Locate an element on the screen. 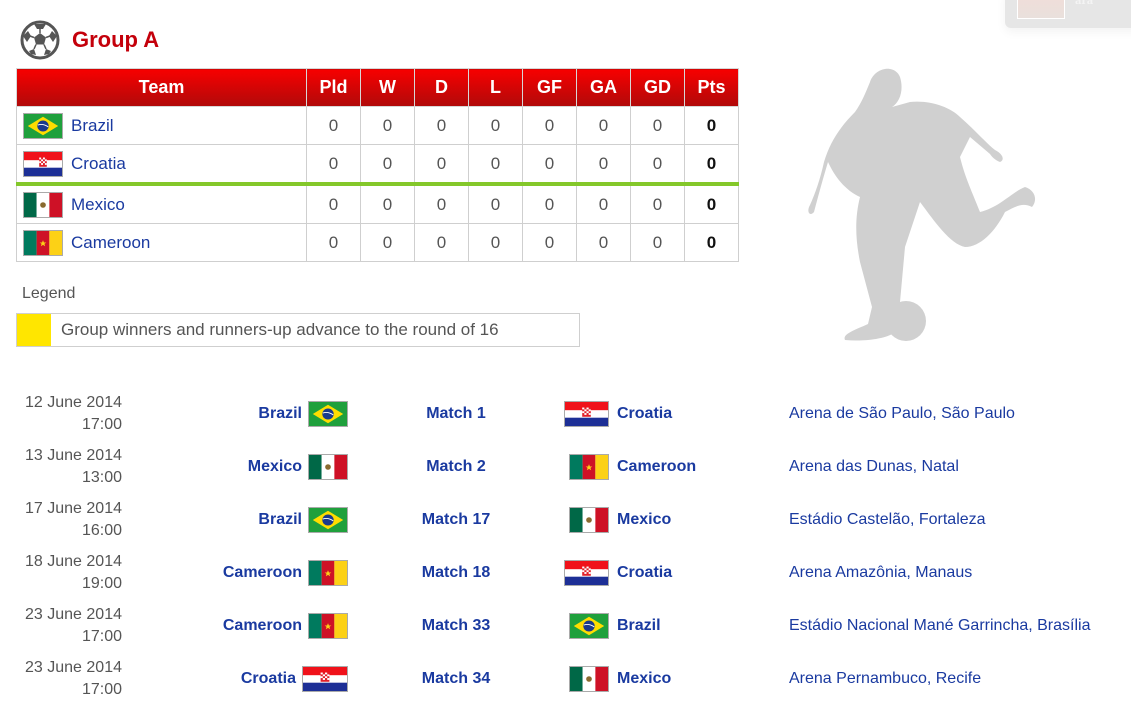  group-title: Group A is located at coordinates (116, 39).